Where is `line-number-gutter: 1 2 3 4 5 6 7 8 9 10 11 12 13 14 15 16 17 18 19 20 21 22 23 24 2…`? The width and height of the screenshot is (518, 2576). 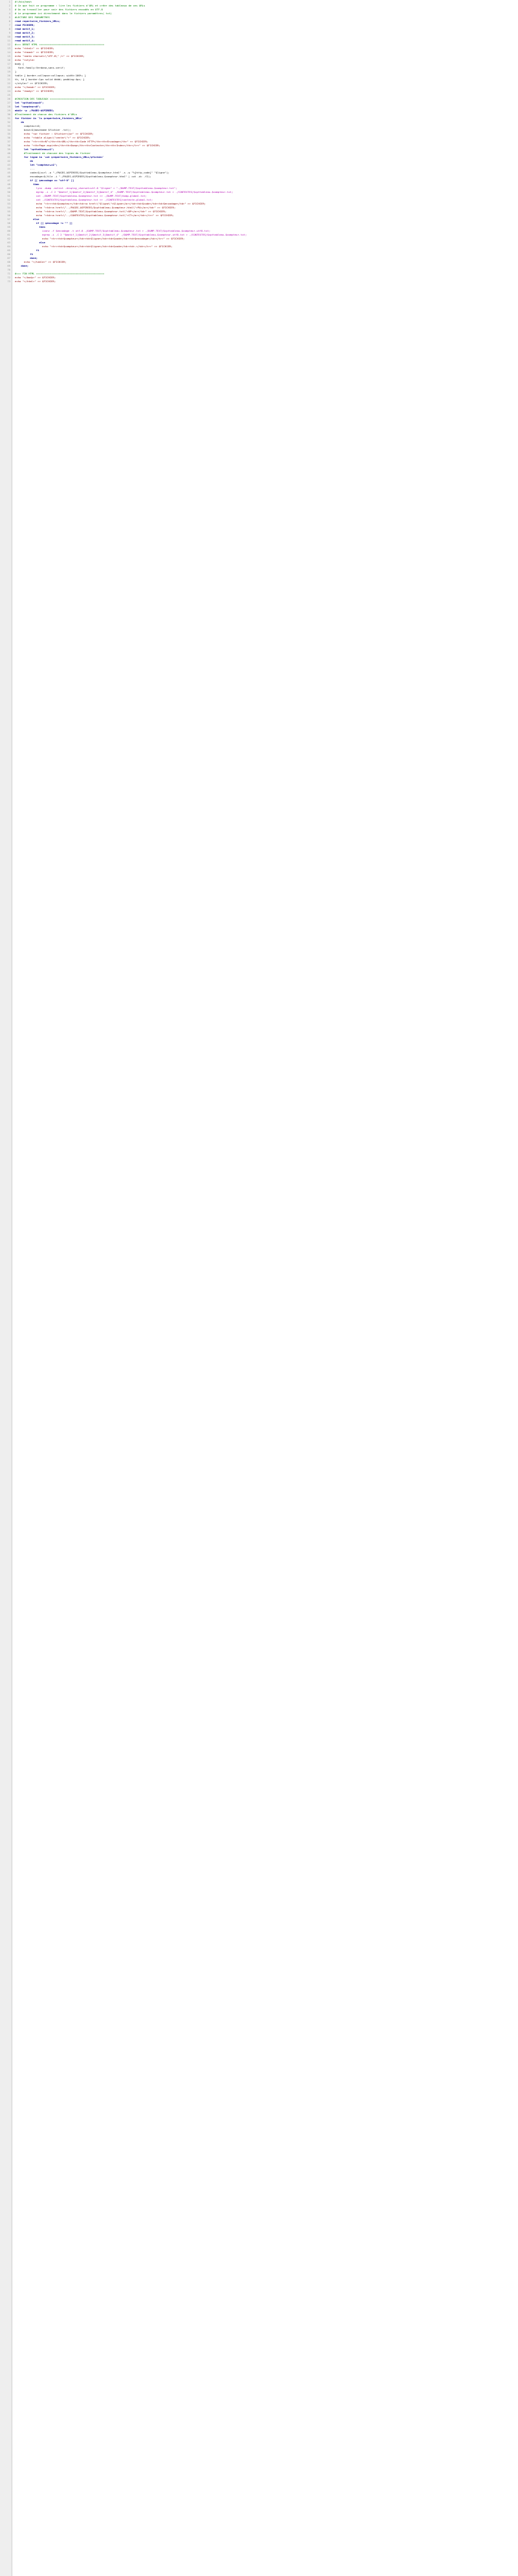
line-number-gutter: 1 2 3 4 5 6 7 8 9 10 11 12 13 14 15 16 17 18 19 20 21 22 23 24 2… is located at coordinates (6, 1288).